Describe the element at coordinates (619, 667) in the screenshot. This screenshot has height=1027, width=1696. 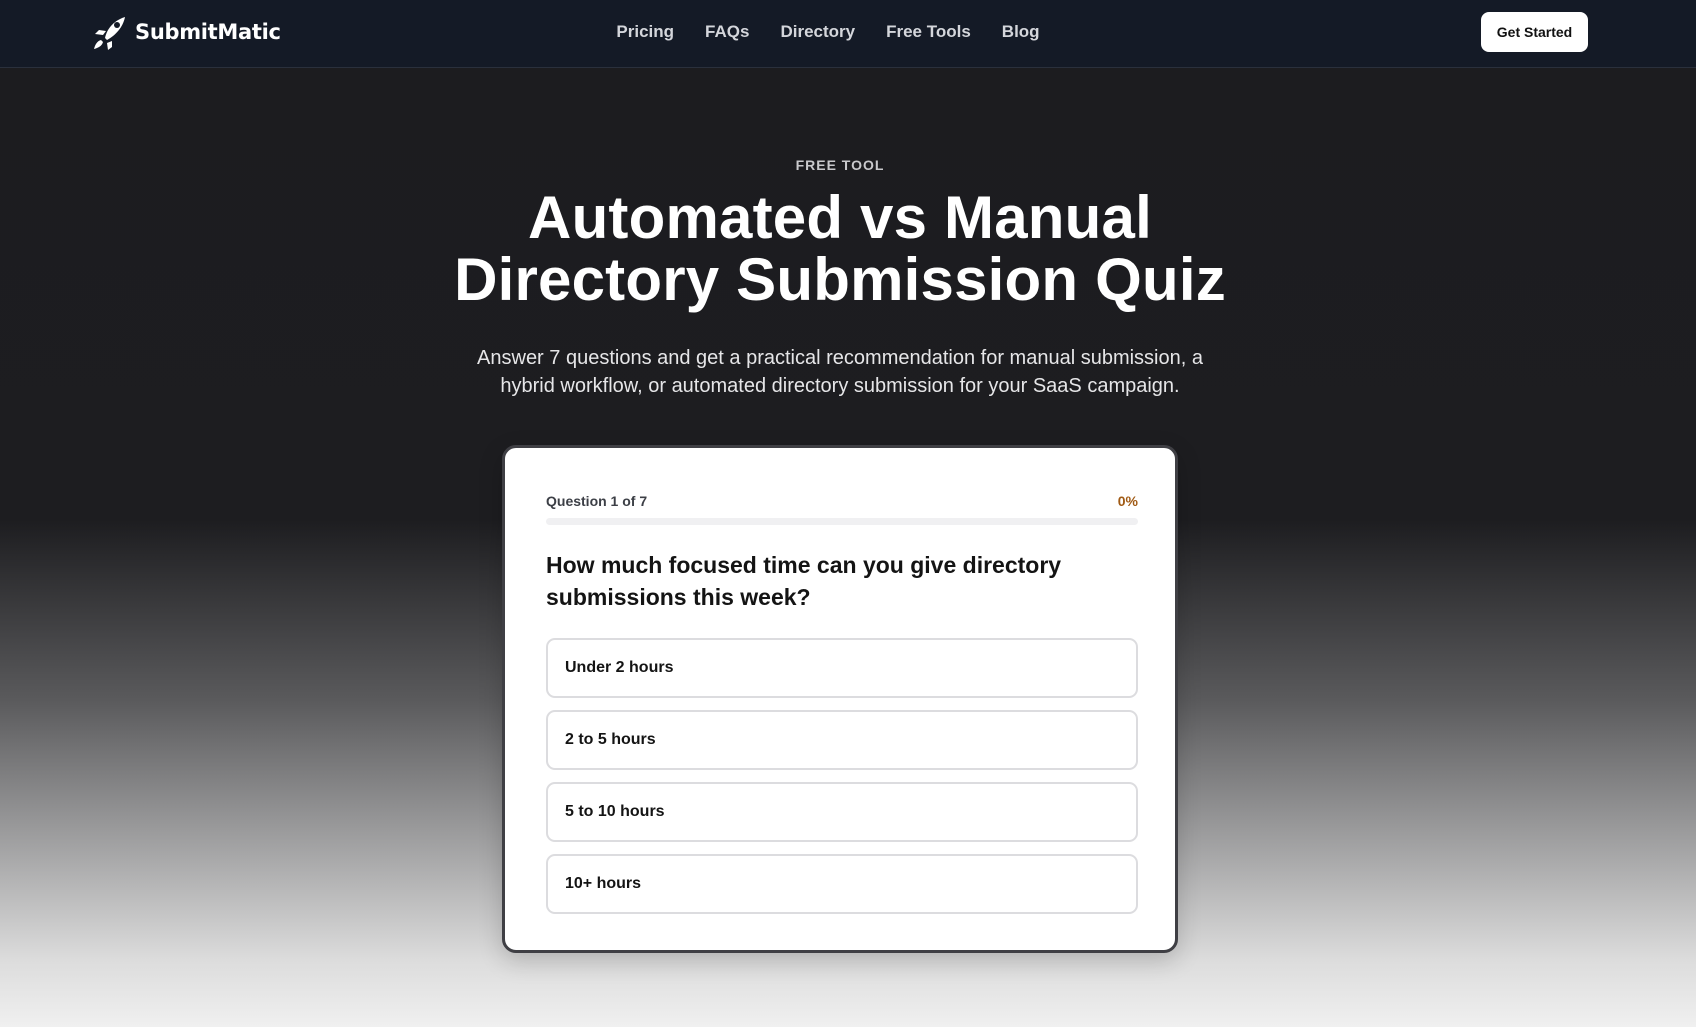
I see `answer-option-label: Under 2 hours` at that location.